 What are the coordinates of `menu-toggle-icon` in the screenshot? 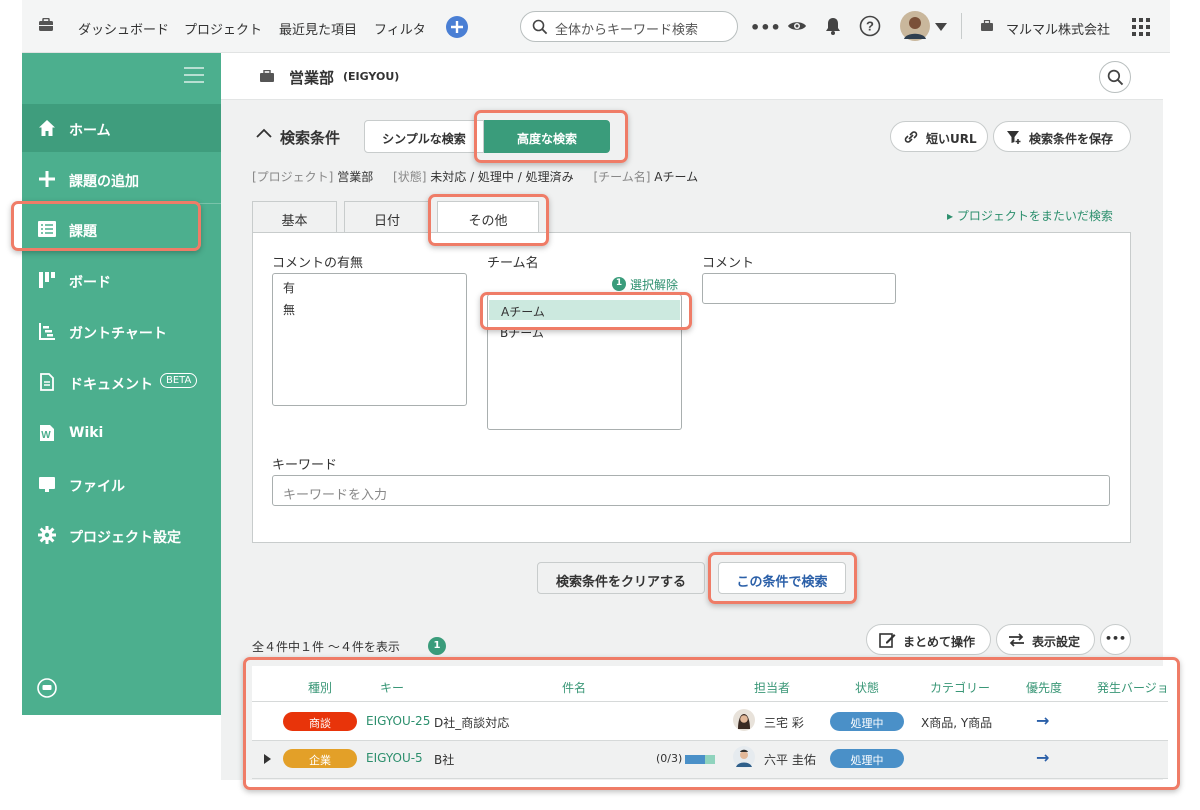 It's located at (194, 75).